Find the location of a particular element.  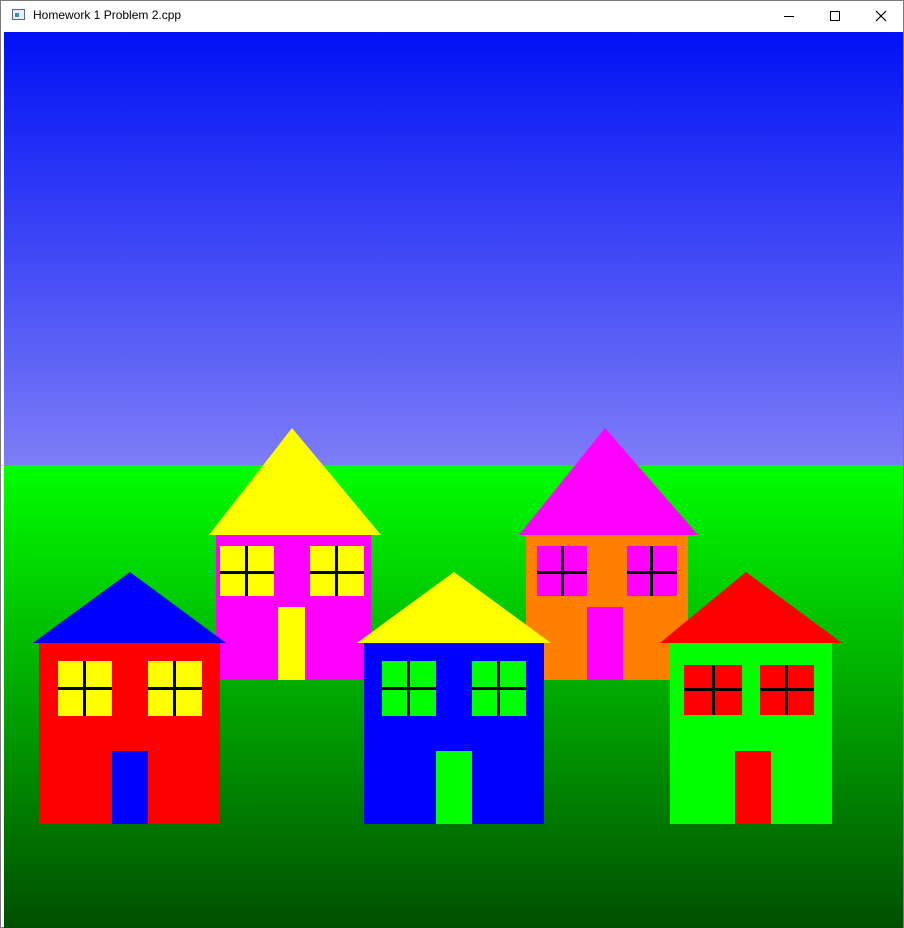

title-bar: Homework 1 Problem 2.cpp is located at coordinates (452, 16).